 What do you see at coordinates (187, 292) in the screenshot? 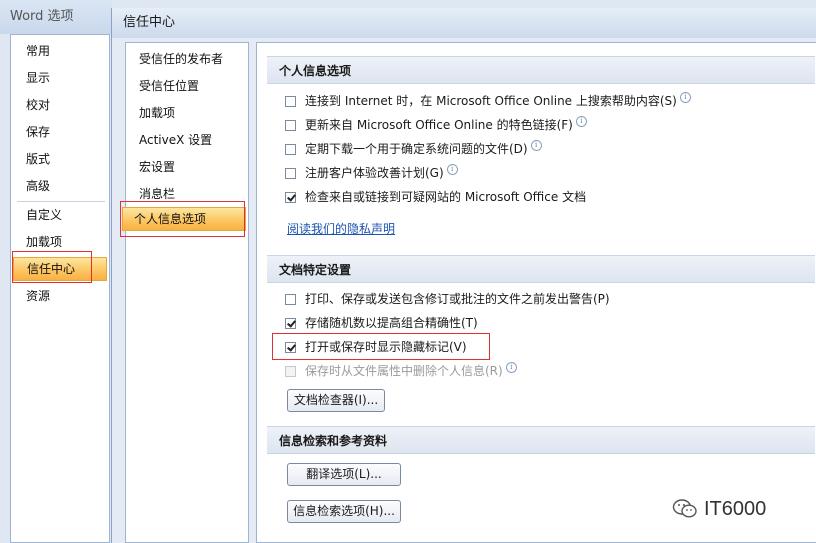
I see `trust-center-nav: 受信任的发布者 受信任位置 加载项 ActiveX 设置 宏设置 消息栏` at bounding box center [187, 292].